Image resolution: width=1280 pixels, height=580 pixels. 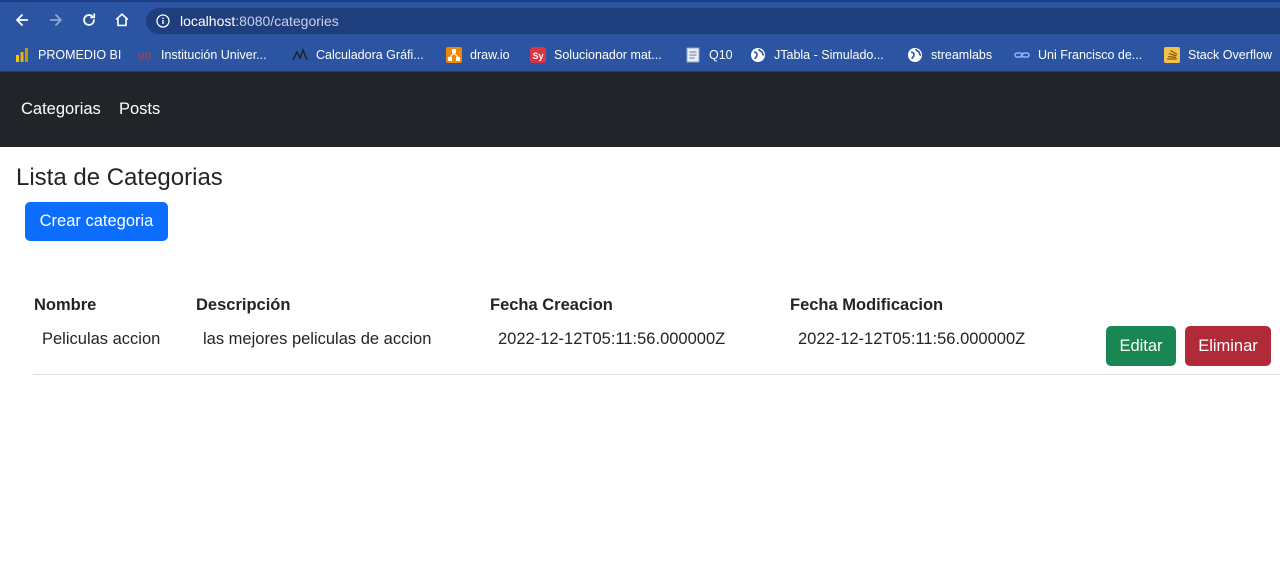 What do you see at coordinates (89, 20) in the screenshot?
I see `reload-icon` at bounding box center [89, 20].